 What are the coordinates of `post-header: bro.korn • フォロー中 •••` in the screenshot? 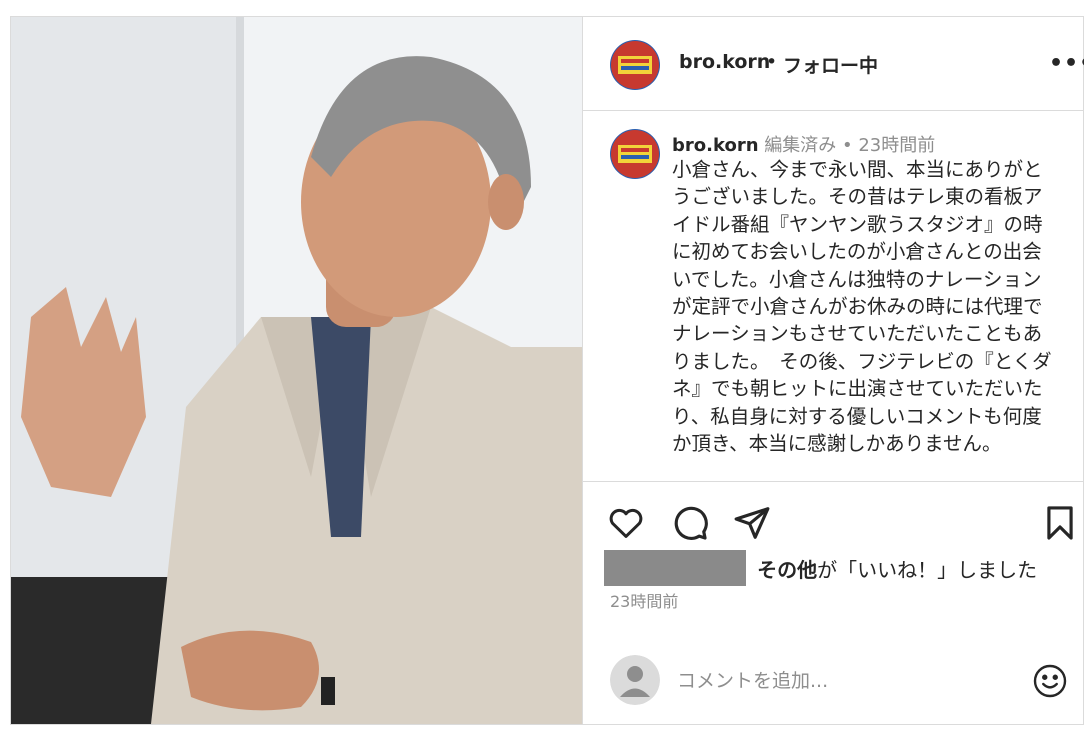 It's located at (833, 64).